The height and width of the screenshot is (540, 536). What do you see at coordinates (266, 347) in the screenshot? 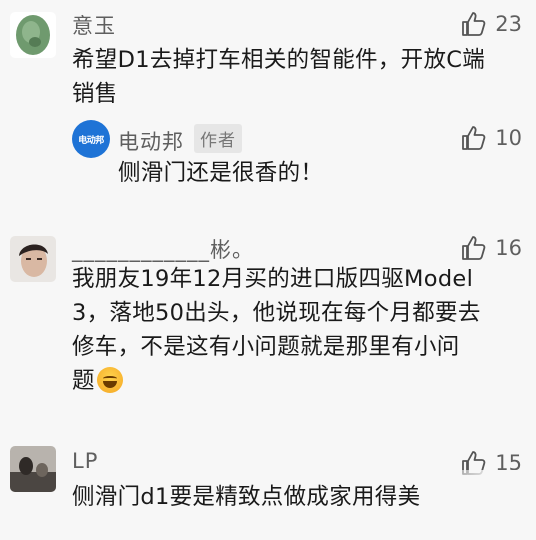
I see `comment-line: 修车，不是这有小问题就是那里有小问` at bounding box center [266, 347].